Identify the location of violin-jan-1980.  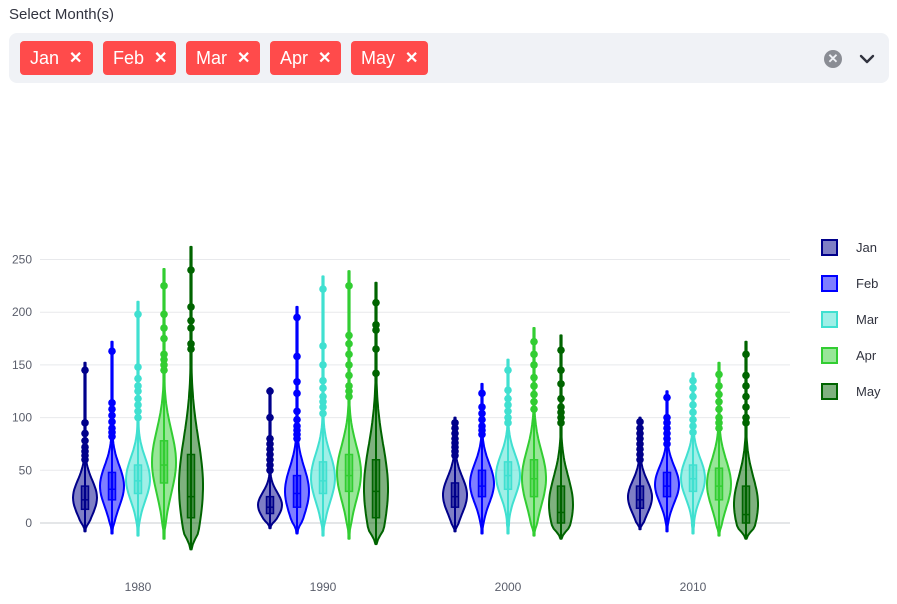
(85, 447).